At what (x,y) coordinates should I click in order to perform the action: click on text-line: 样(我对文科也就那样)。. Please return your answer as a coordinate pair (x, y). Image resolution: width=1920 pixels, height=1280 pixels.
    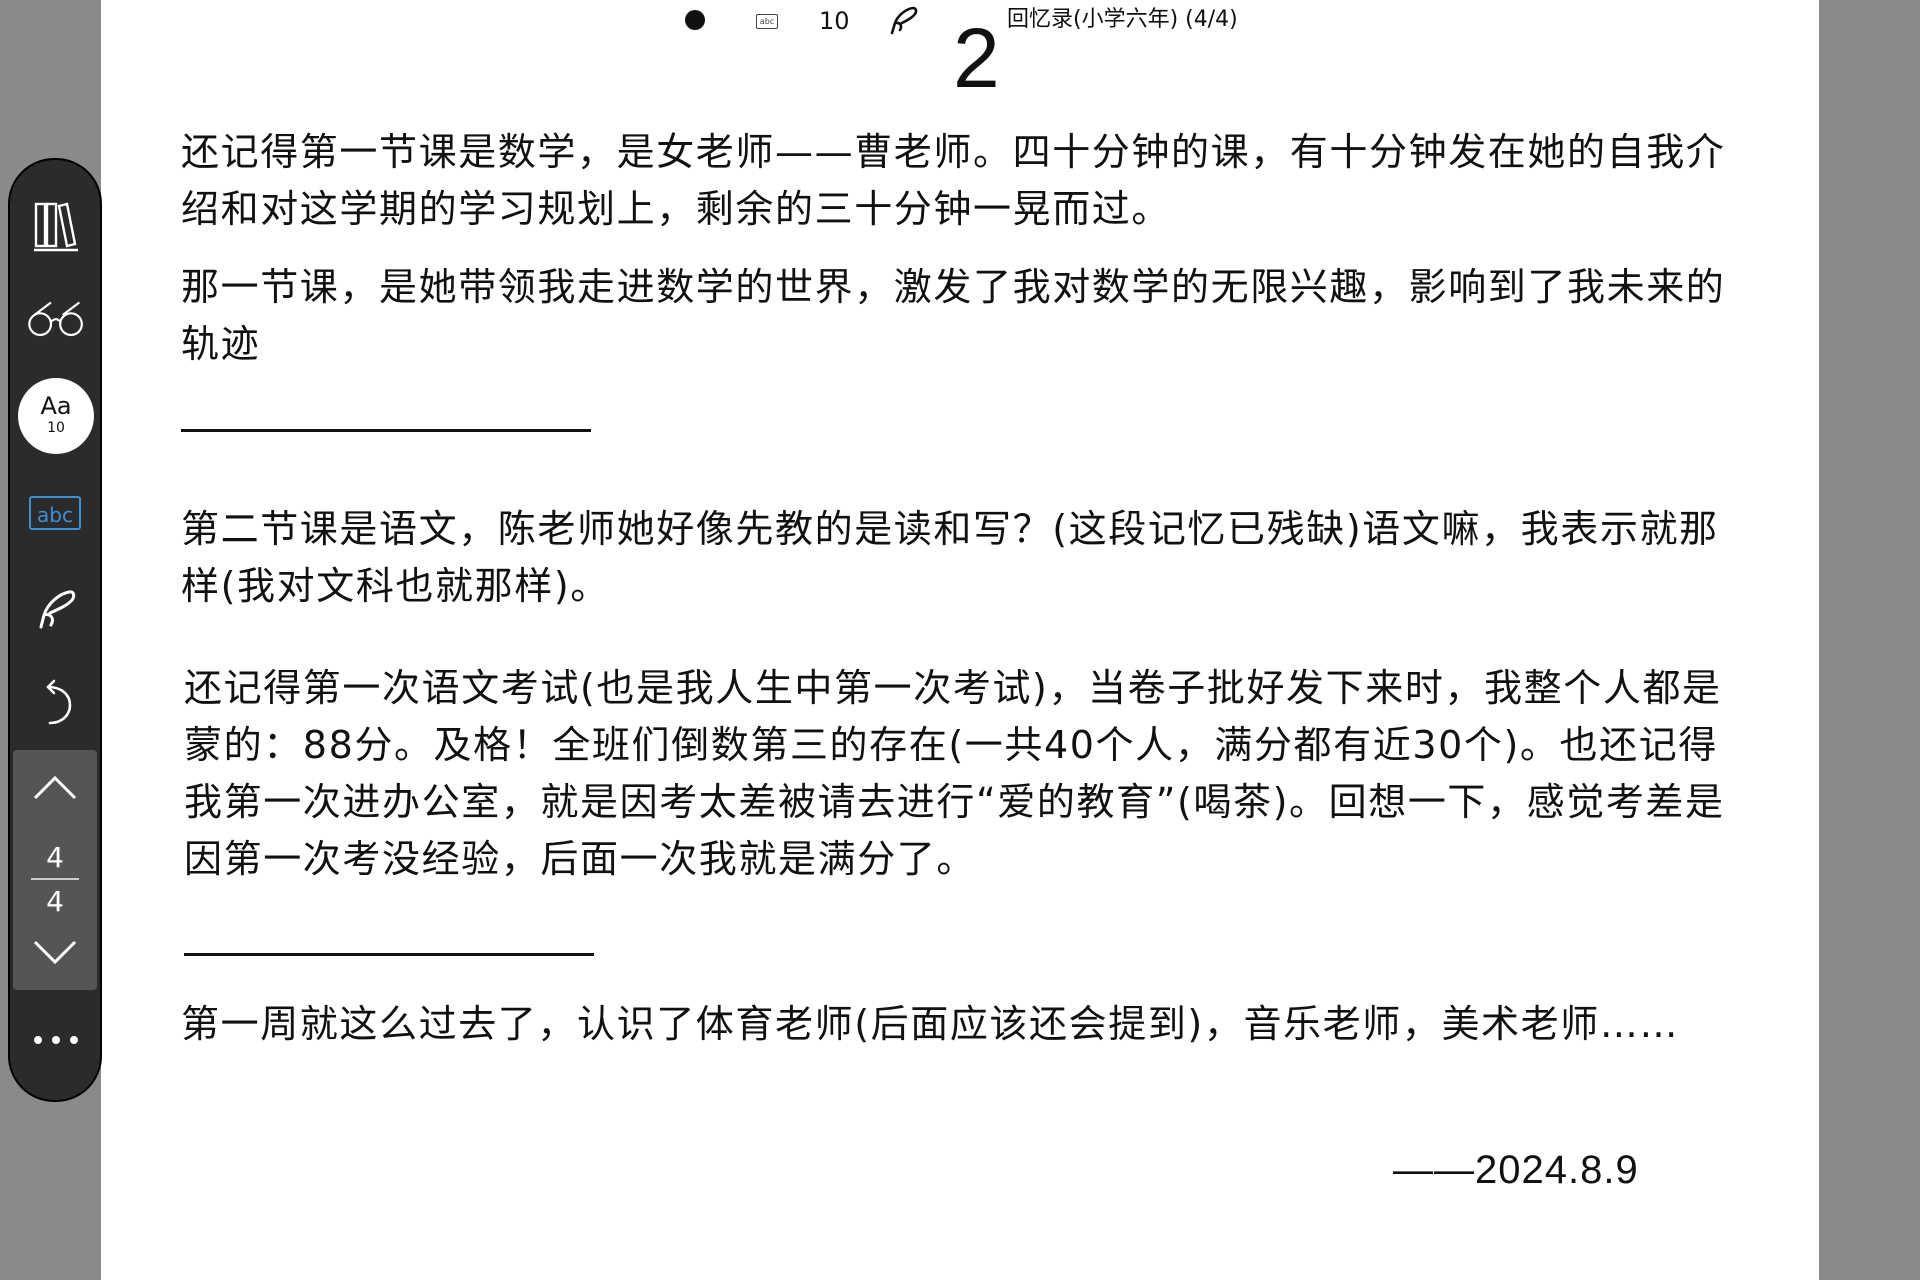
    Looking at the image, I should click on (395, 586).